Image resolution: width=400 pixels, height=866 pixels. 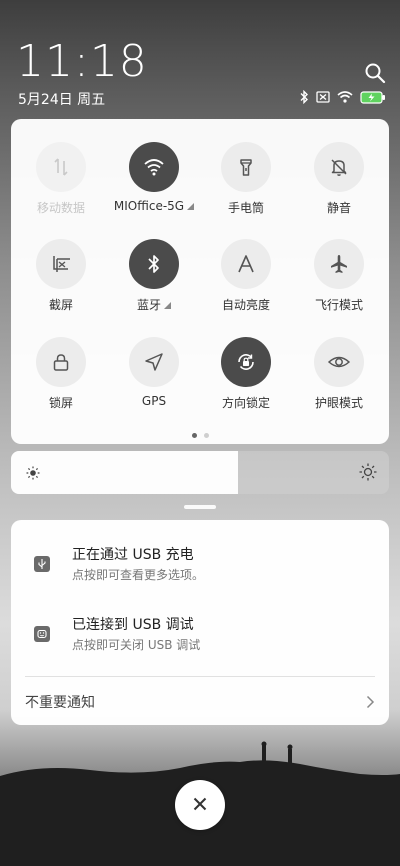 I want to click on gps-icon, so click(x=154, y=362).